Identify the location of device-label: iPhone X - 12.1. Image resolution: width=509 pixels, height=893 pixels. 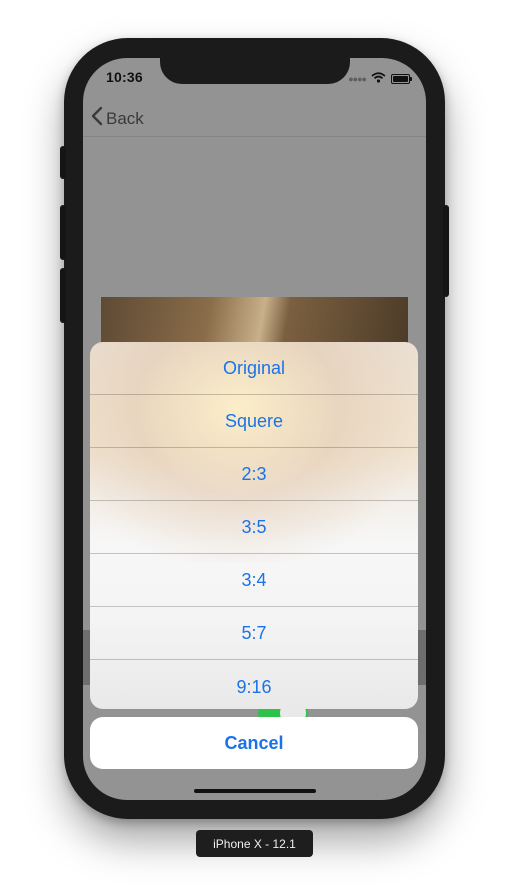
(254, 843).